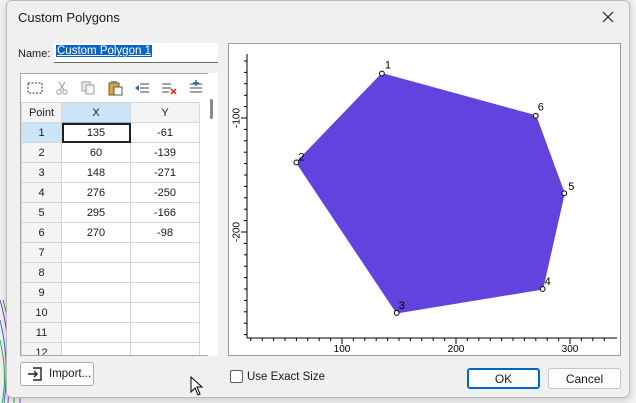 This screenshot has height=403, width=636. I want to click on table-row: 7, so click(110, 252).